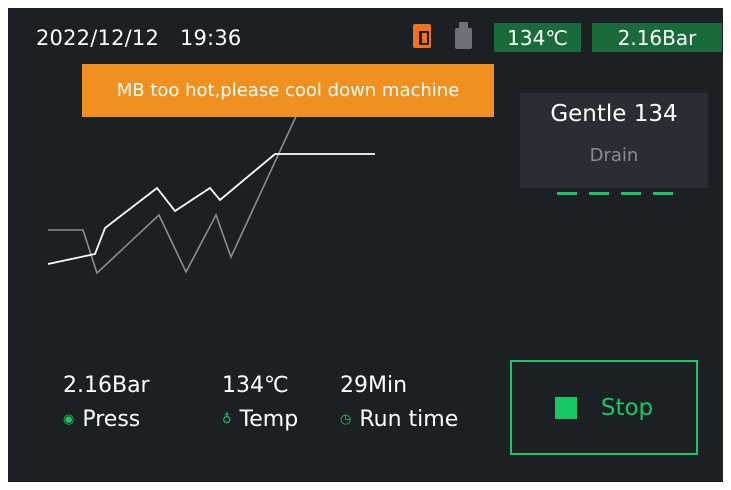 Image resolution: width=731 pixels, height=490 pixels. What do you see at coordinates (106, 402) in the screenshot?
I see `pressure-reading: 2.16Bar ◉ Press` at bounding box center [106, 402].